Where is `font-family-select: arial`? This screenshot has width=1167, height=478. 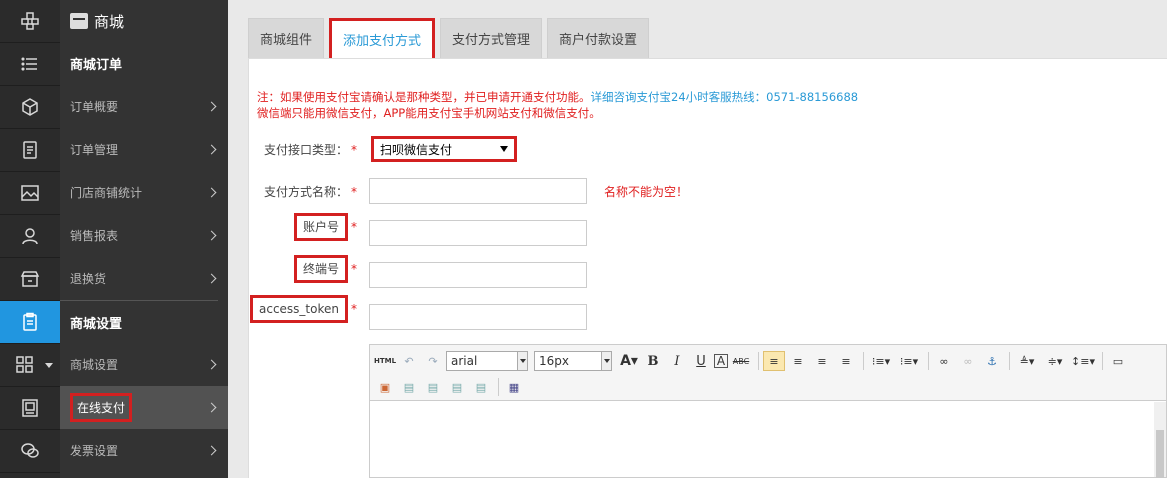 font-family-select: arial is located at coordinates (487, 361).